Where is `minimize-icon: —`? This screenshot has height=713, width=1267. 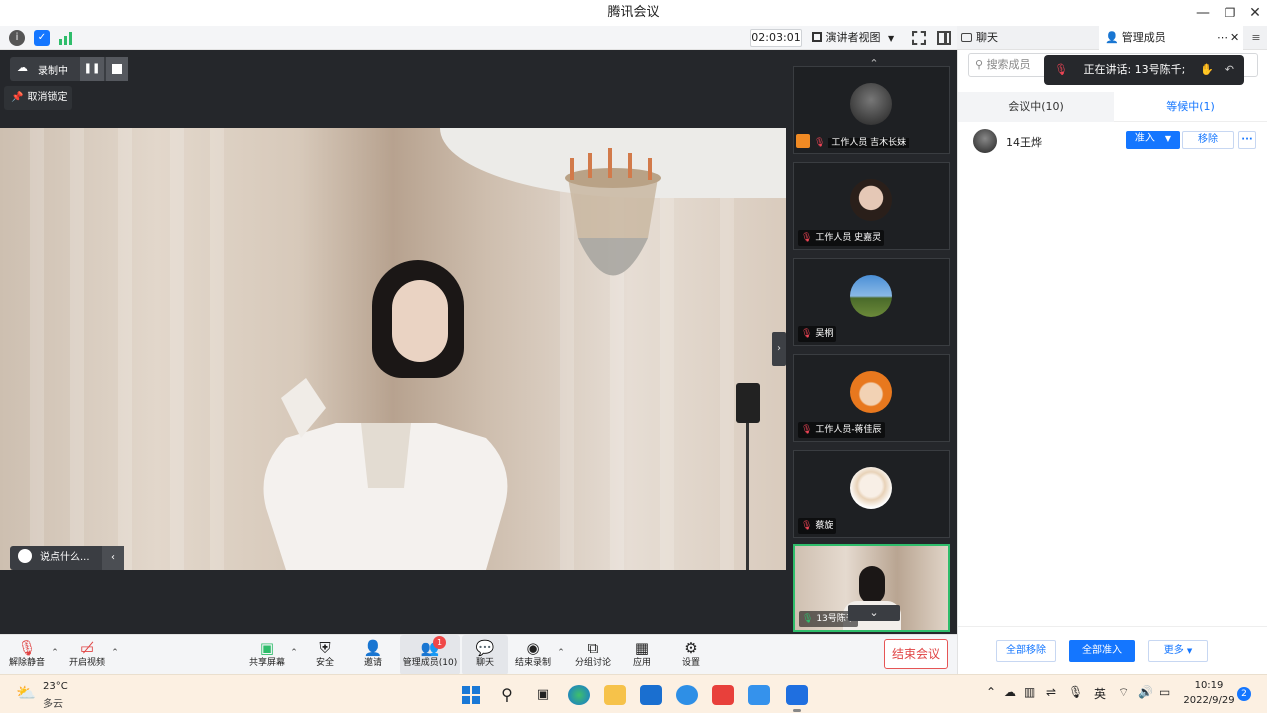 minimize-icon: — is located at coordinates (1203, 13).